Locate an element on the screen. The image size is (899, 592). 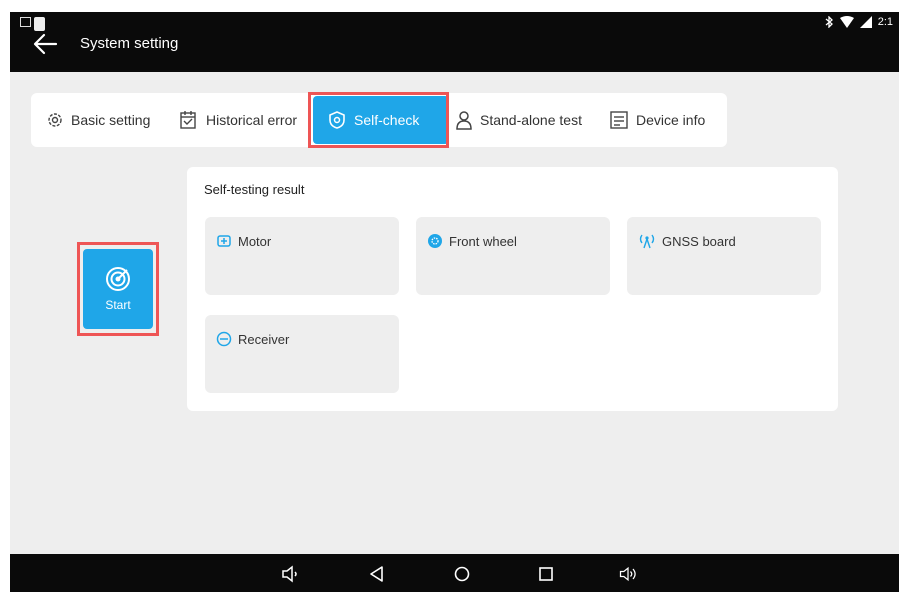
bluetooth-icon is located at coordinates (829, 22).